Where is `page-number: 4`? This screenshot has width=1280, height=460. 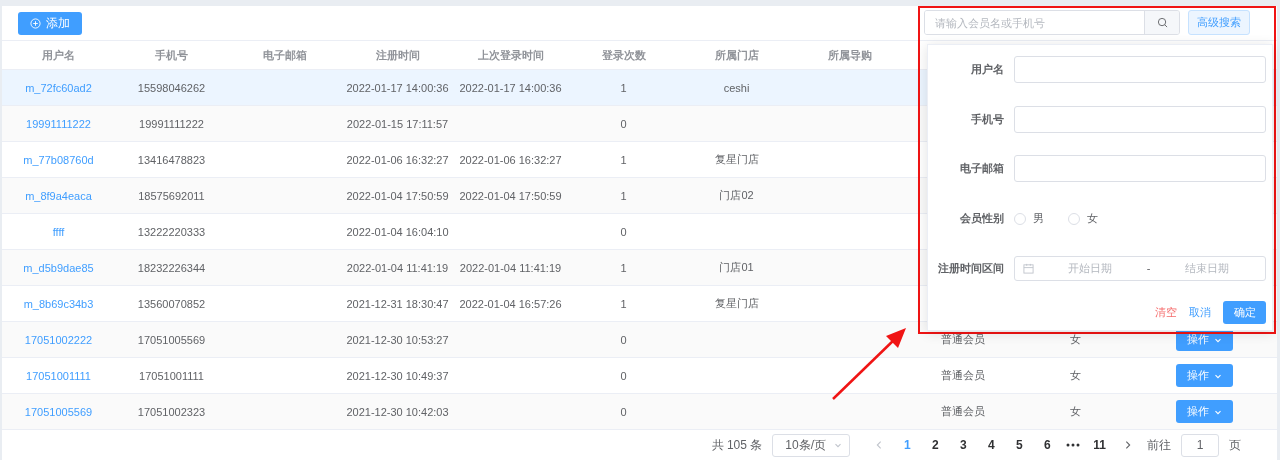
page-number: 4 is located at coordinates (991, 445).